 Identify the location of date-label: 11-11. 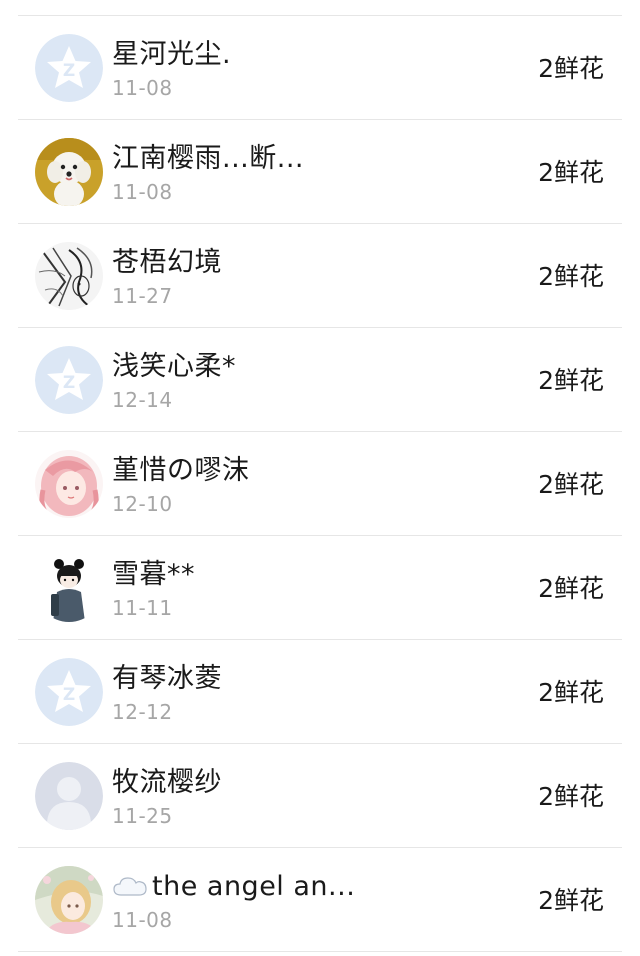
(142, 608).